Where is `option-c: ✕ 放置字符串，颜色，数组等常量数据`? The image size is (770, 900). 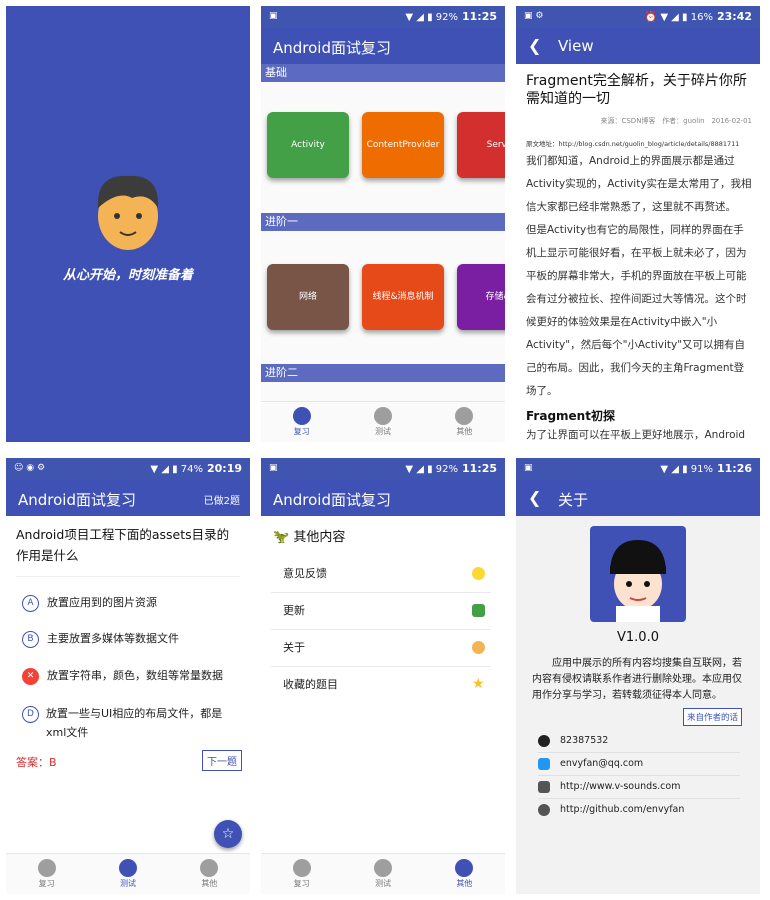 option-c: ✕ 放置字符串，颜色，数组等常量数据 is located at coordinates (129, 676).